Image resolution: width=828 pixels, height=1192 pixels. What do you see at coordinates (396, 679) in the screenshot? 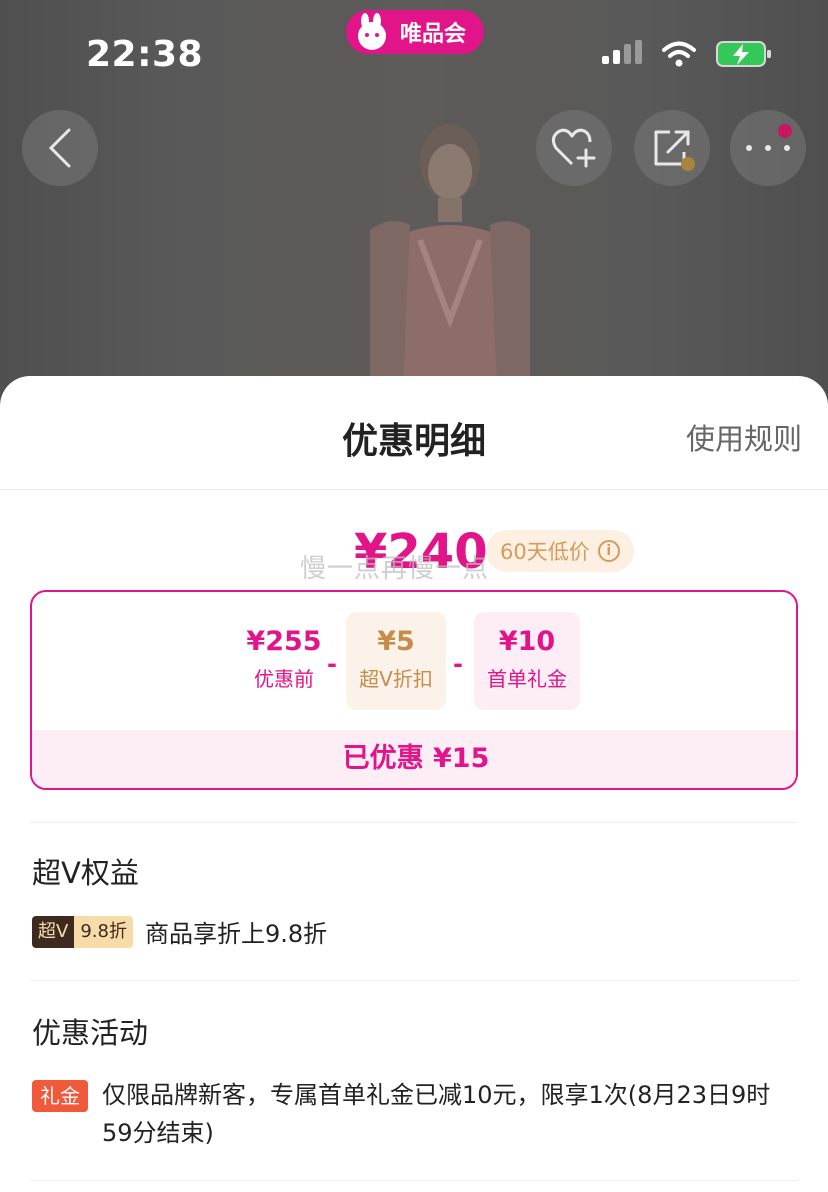
I see `superv-discount-label: 超V折扣` at bounding box center [396, 679].